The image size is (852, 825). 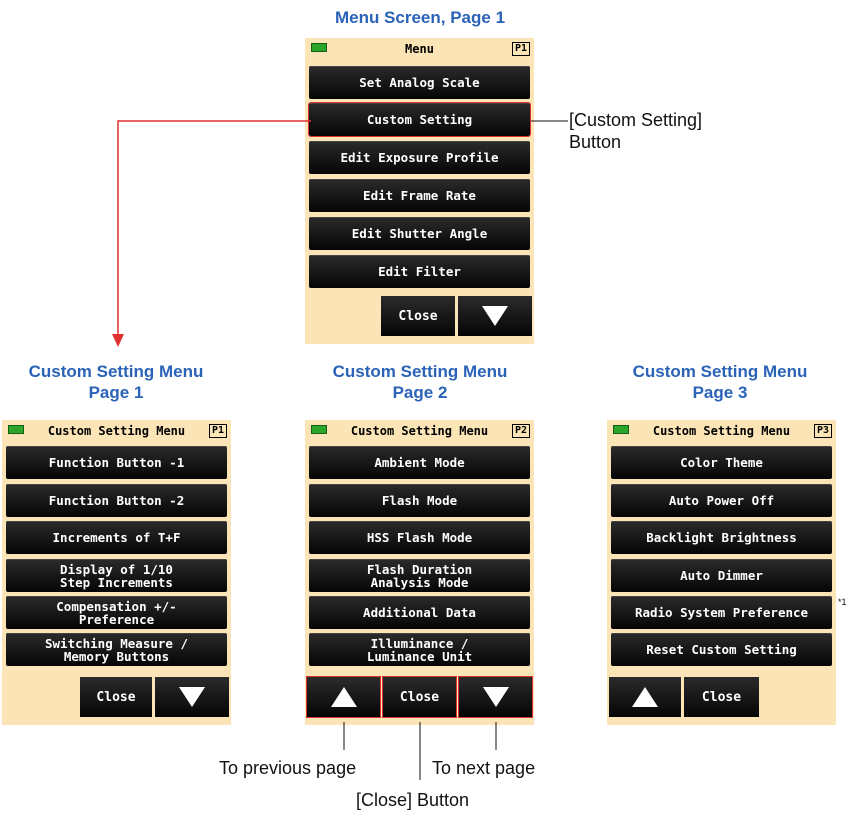 I want to click on prev-page-callout: To previous page, so click(x=288, y=768).